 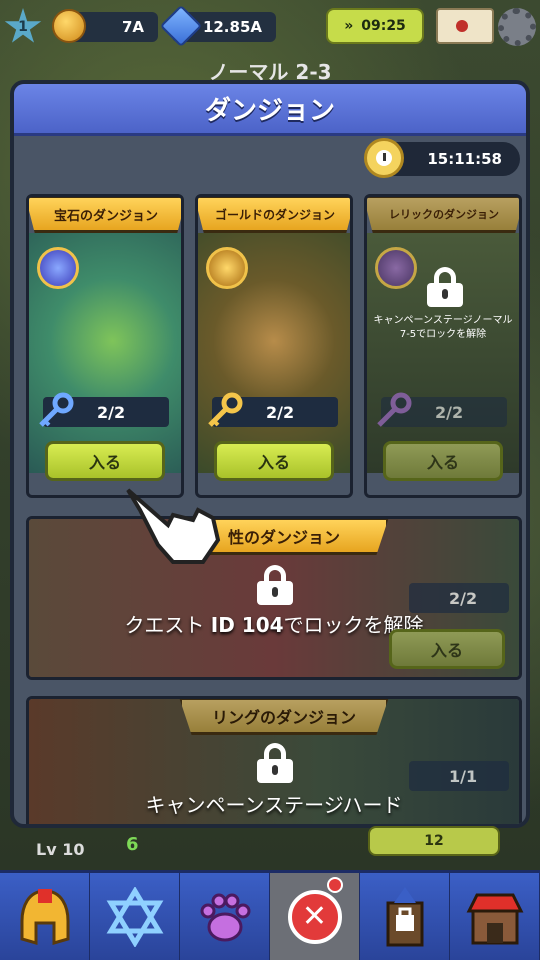 I want to click on player-level-star: 1, so click(x=23, y=25).